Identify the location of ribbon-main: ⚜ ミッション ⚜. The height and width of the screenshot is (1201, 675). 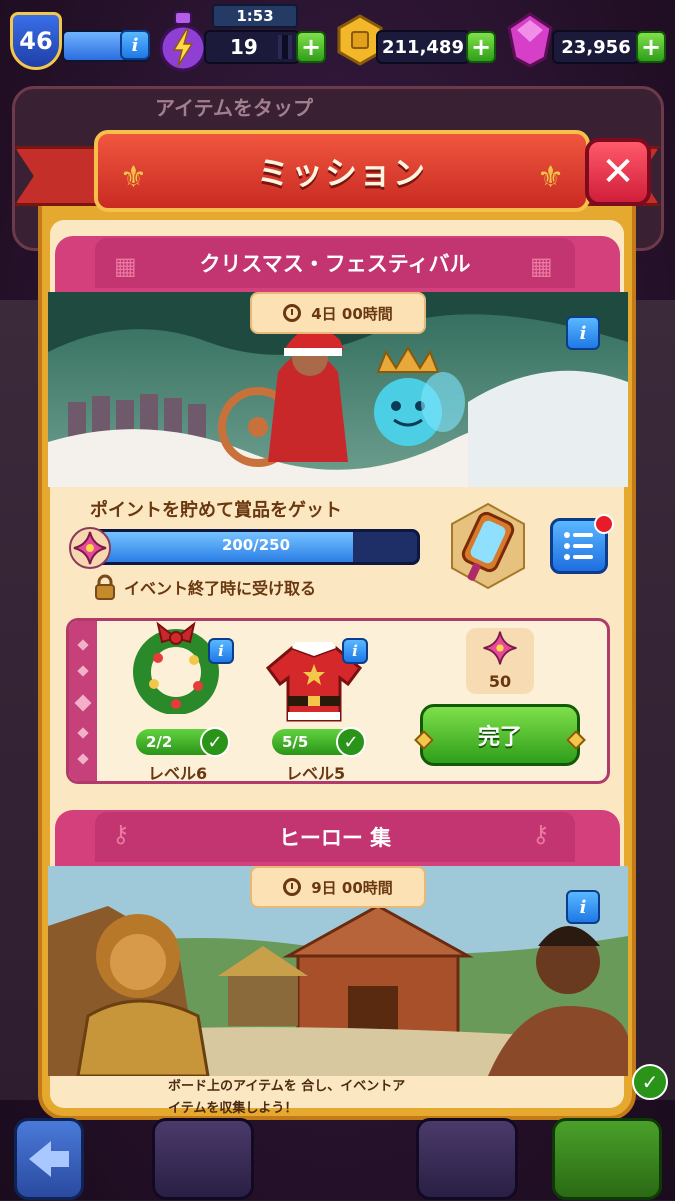
(342, 171).